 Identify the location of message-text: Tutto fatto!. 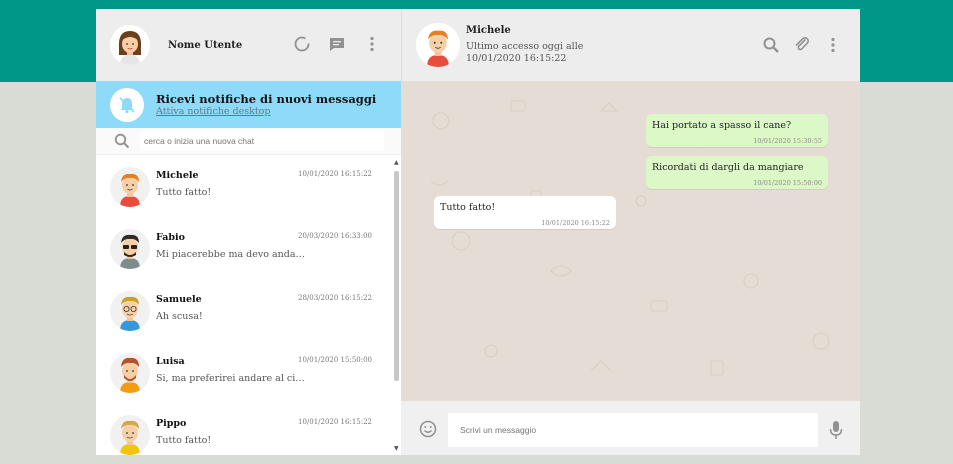
(468, 207).